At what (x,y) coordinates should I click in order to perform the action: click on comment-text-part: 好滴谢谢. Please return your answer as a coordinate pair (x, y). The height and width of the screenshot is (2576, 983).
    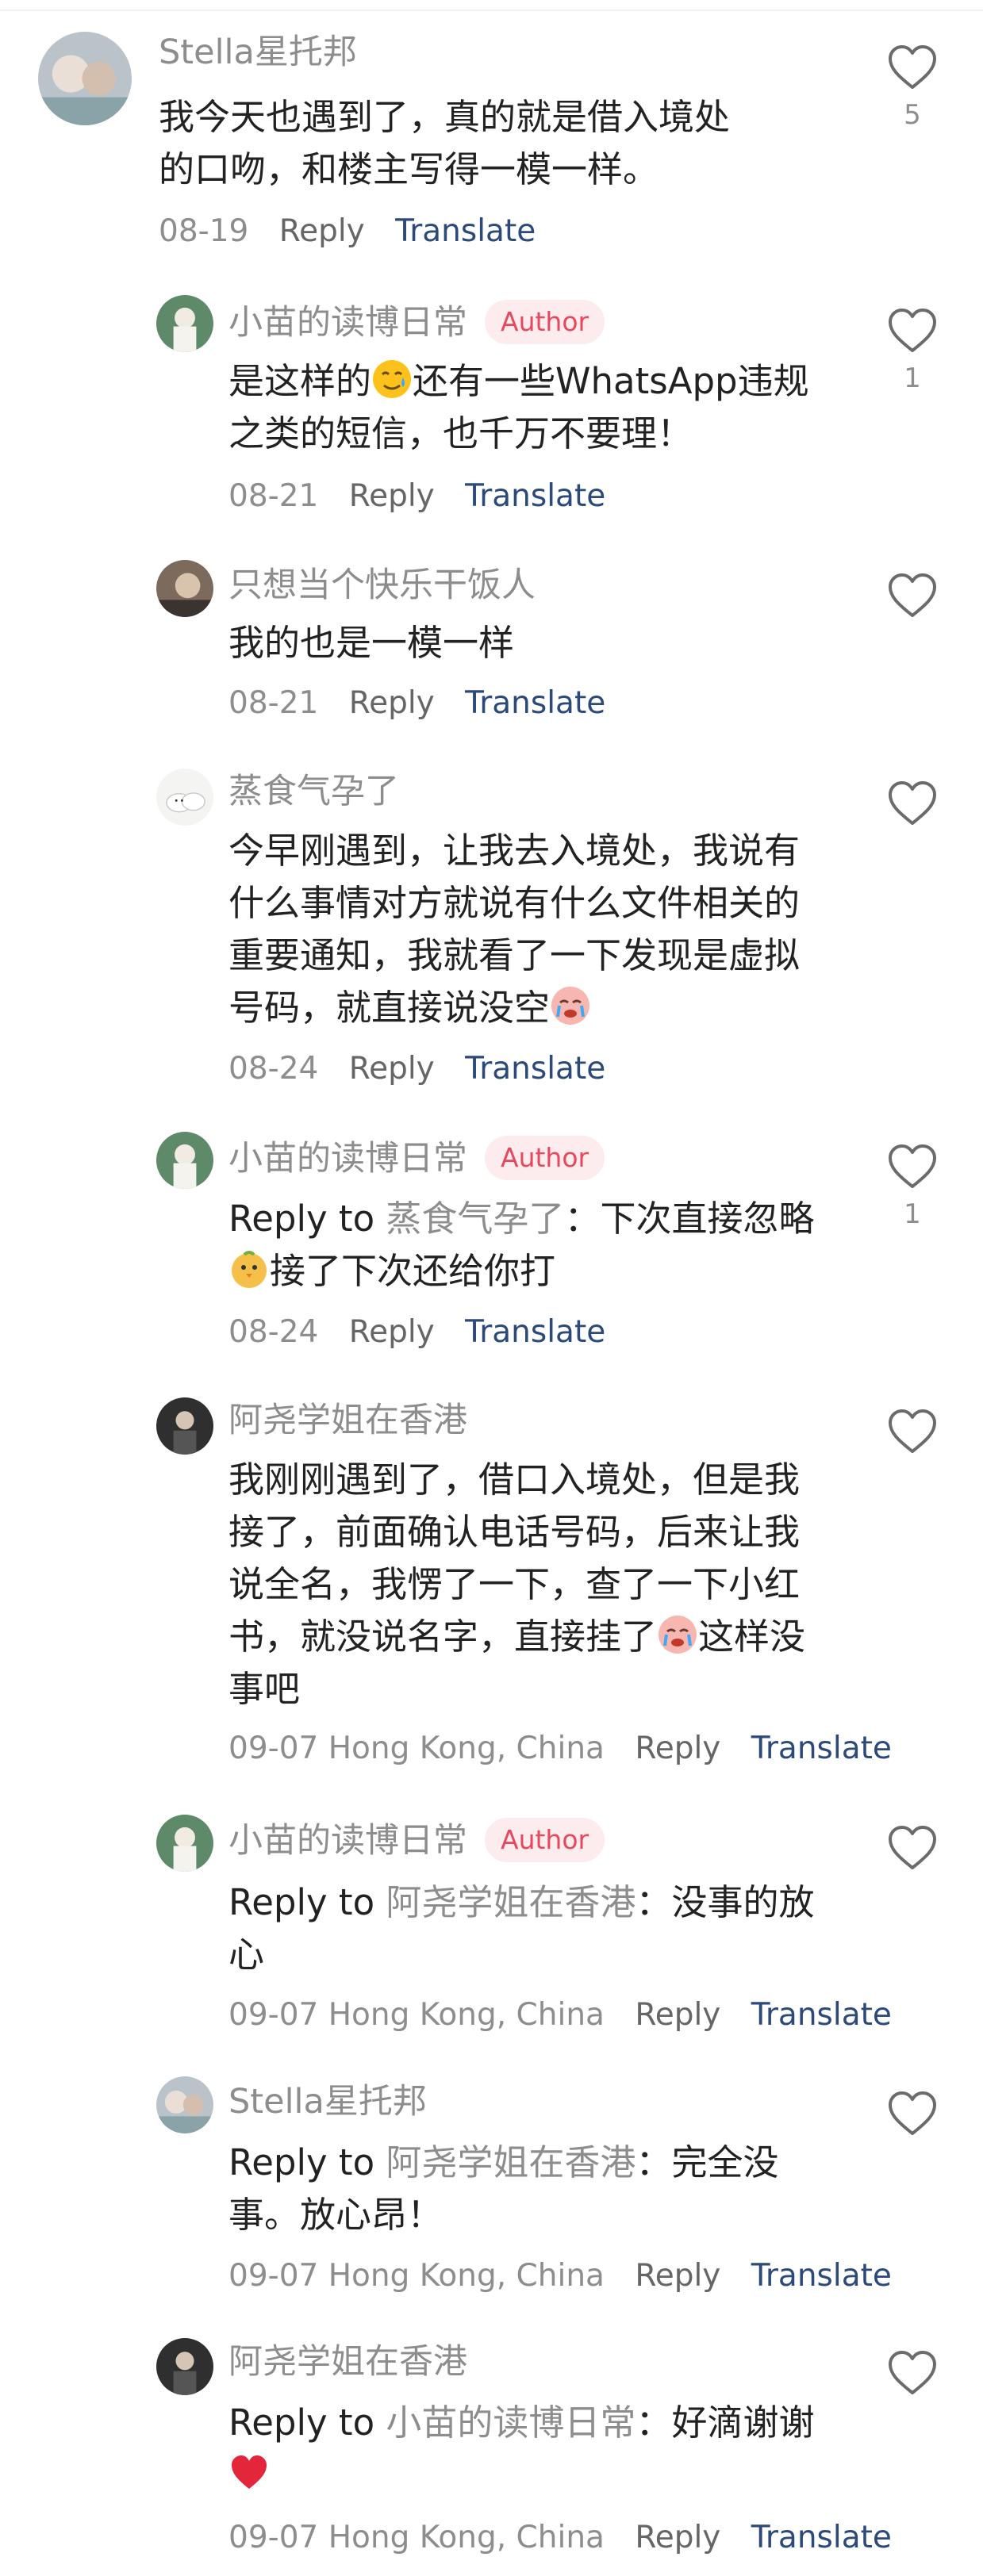
    Looking at the image, I should click on (743, 2423).